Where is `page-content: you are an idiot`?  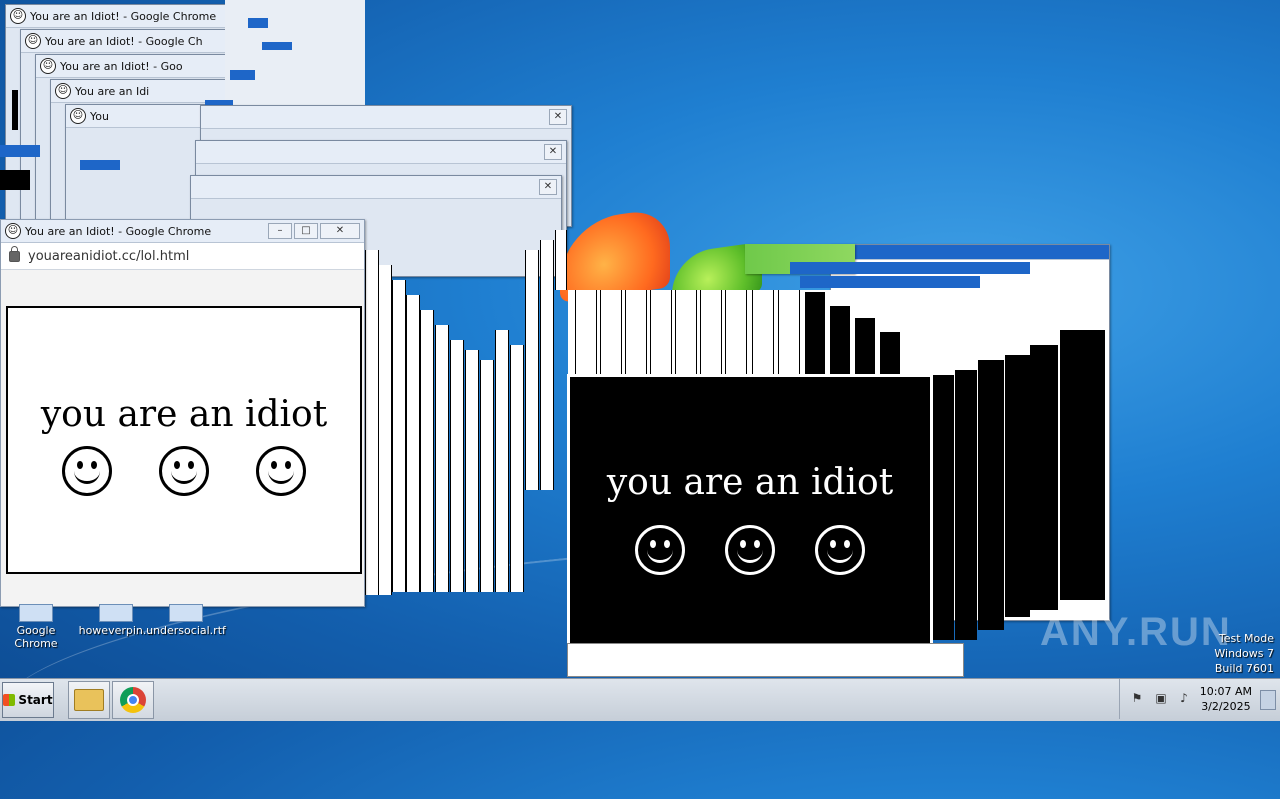 page-content: you are an idiot is located at coordinates (184, 440).